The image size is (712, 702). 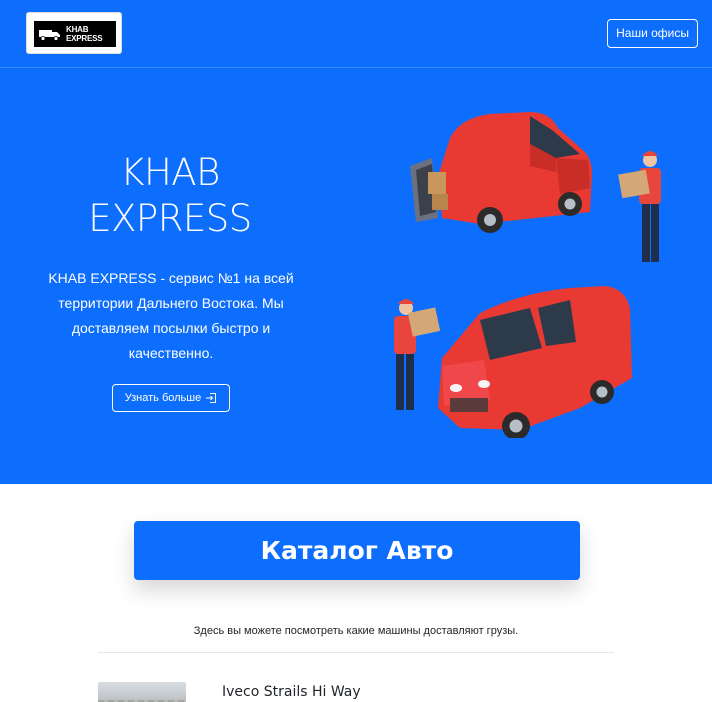 What do you see at coordinates (163, 398) in the screenshot?
I see `learn-more-label: Узнать больше` at bounding box center [163, 398].